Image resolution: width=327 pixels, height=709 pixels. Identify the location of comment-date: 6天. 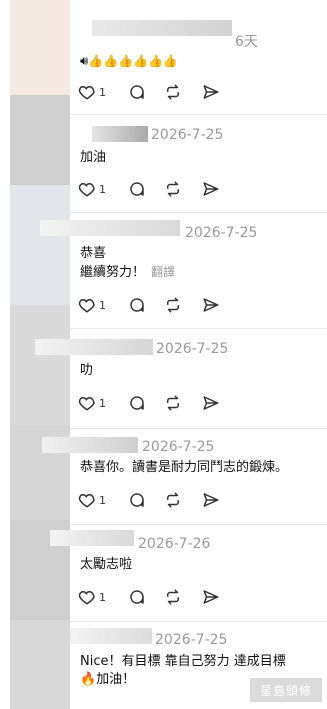
(246, 42).